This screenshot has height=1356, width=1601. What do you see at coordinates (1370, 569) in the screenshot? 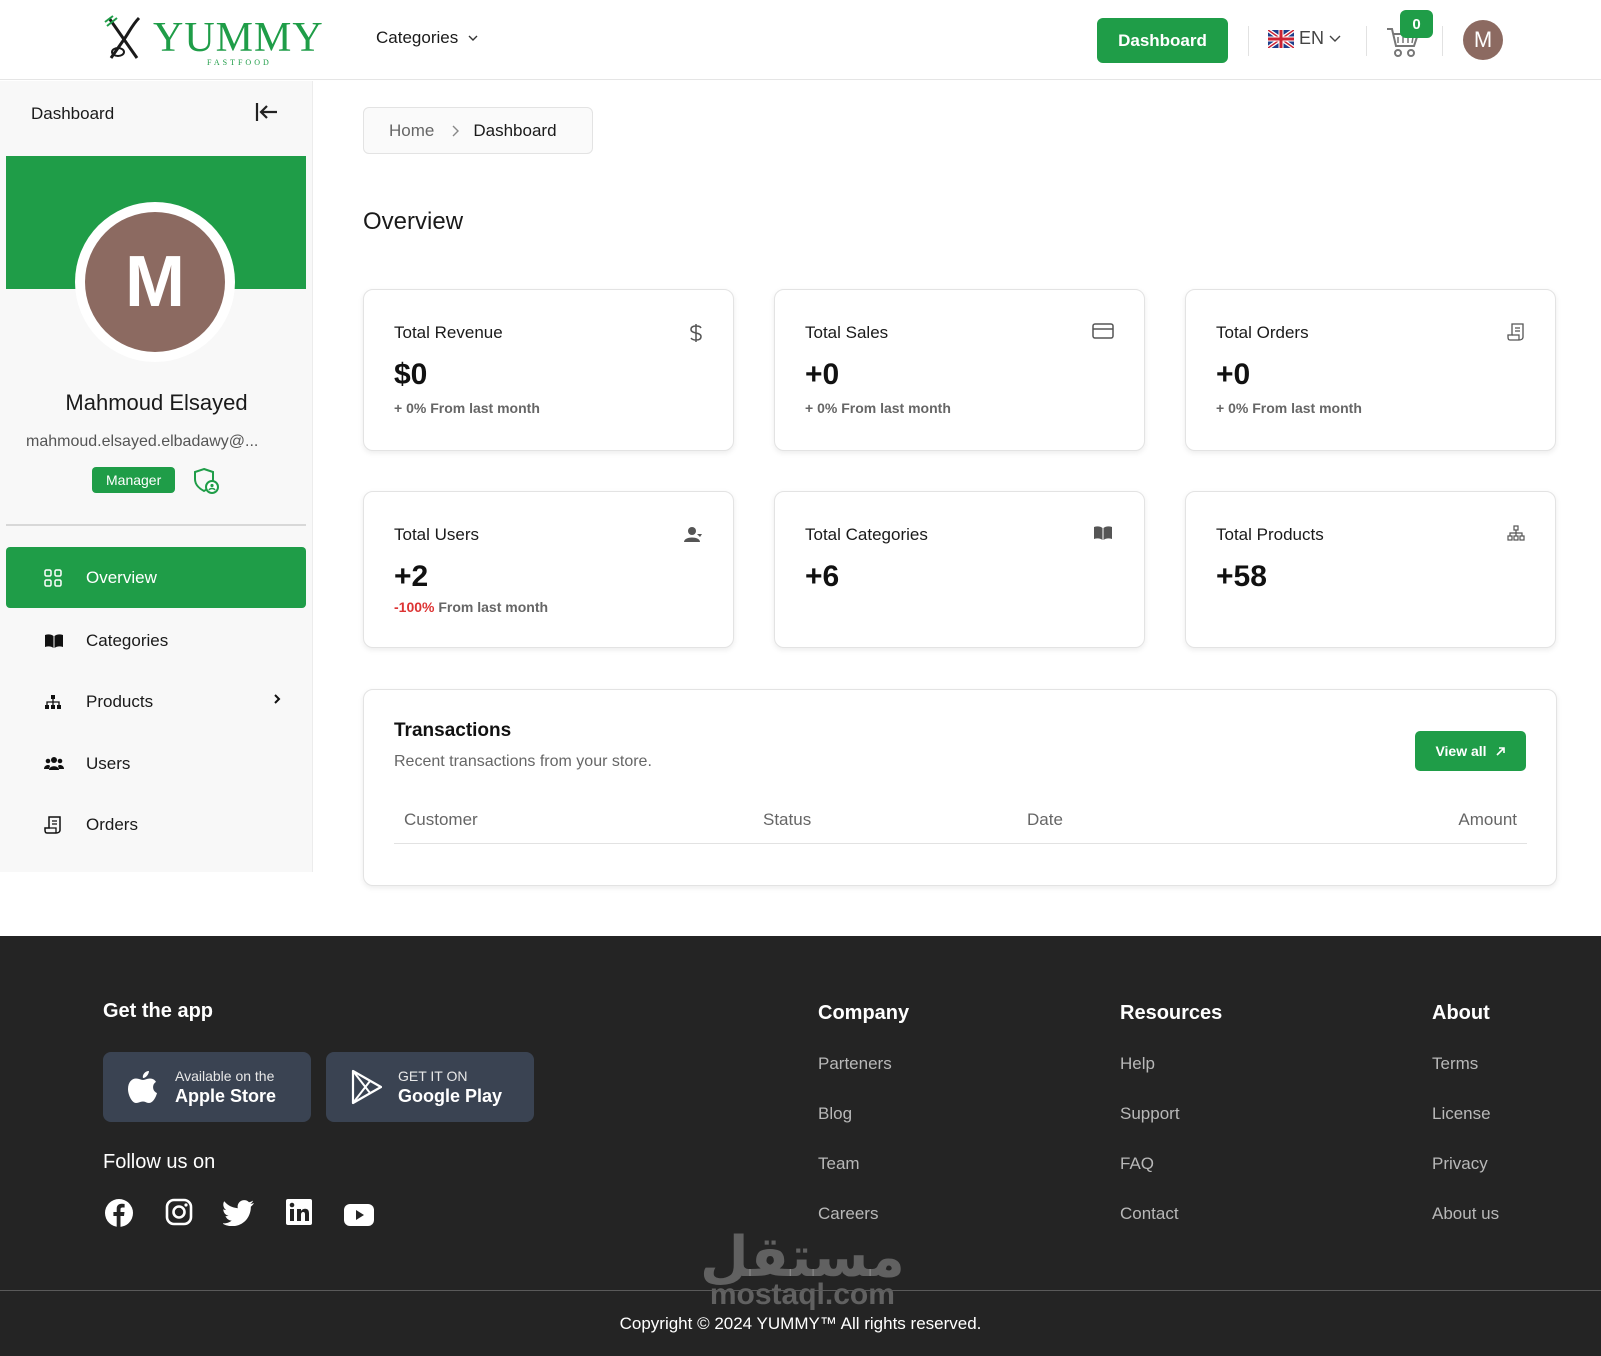
I see `stat-card-total-products: Total Products +58` at bounding box center [1370, 569].